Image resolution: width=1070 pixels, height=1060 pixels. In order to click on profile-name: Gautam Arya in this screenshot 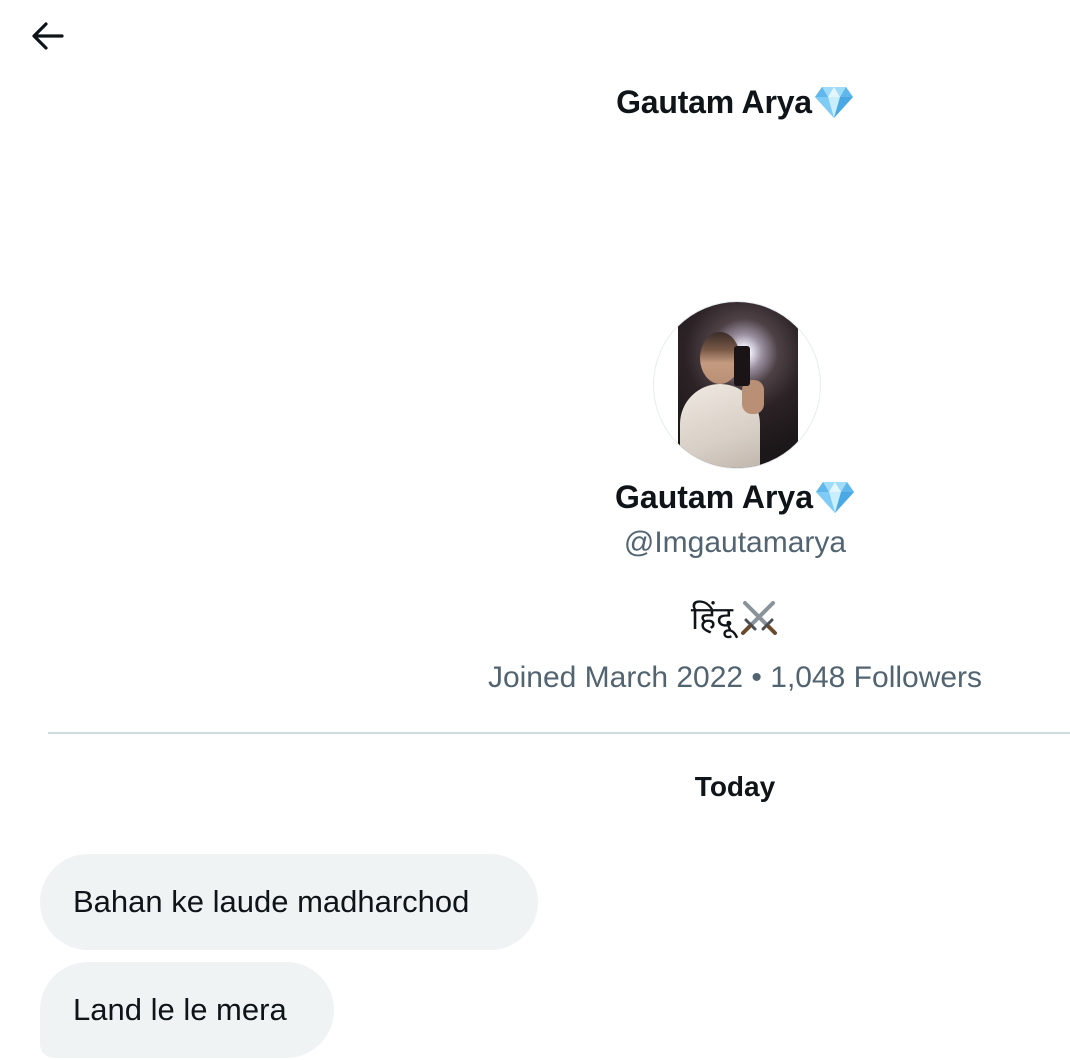, I will do `click(735, 498)`.